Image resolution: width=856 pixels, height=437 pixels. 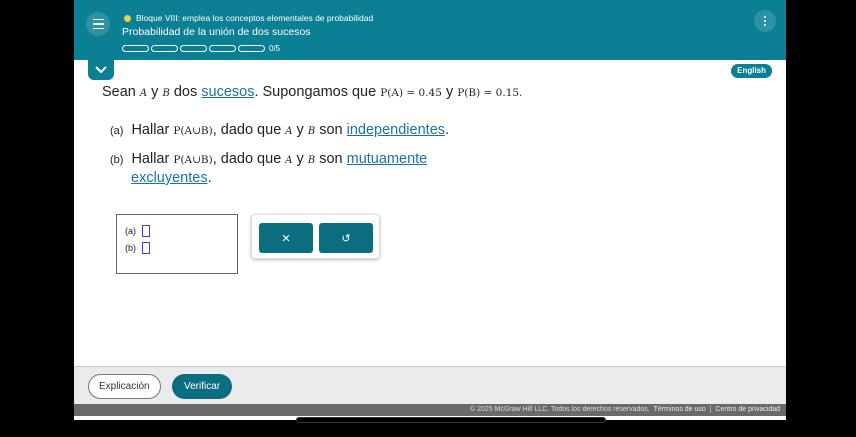 What do you see at coordinates (124, 386) in the screenshot?
I see `explain-button: Explicación` at bounding box center [124, 386].